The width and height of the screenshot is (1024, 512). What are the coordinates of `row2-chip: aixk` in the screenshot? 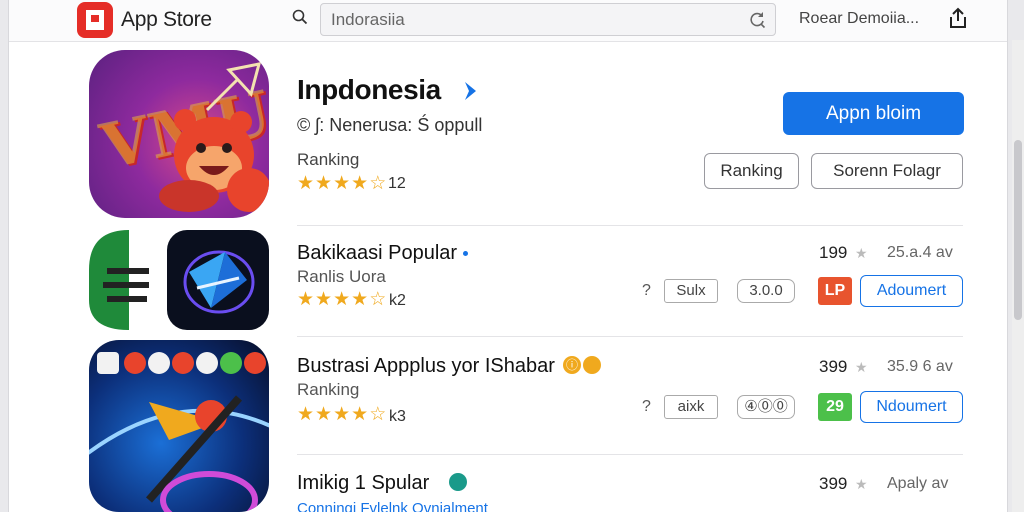 It's located at (691, 407).